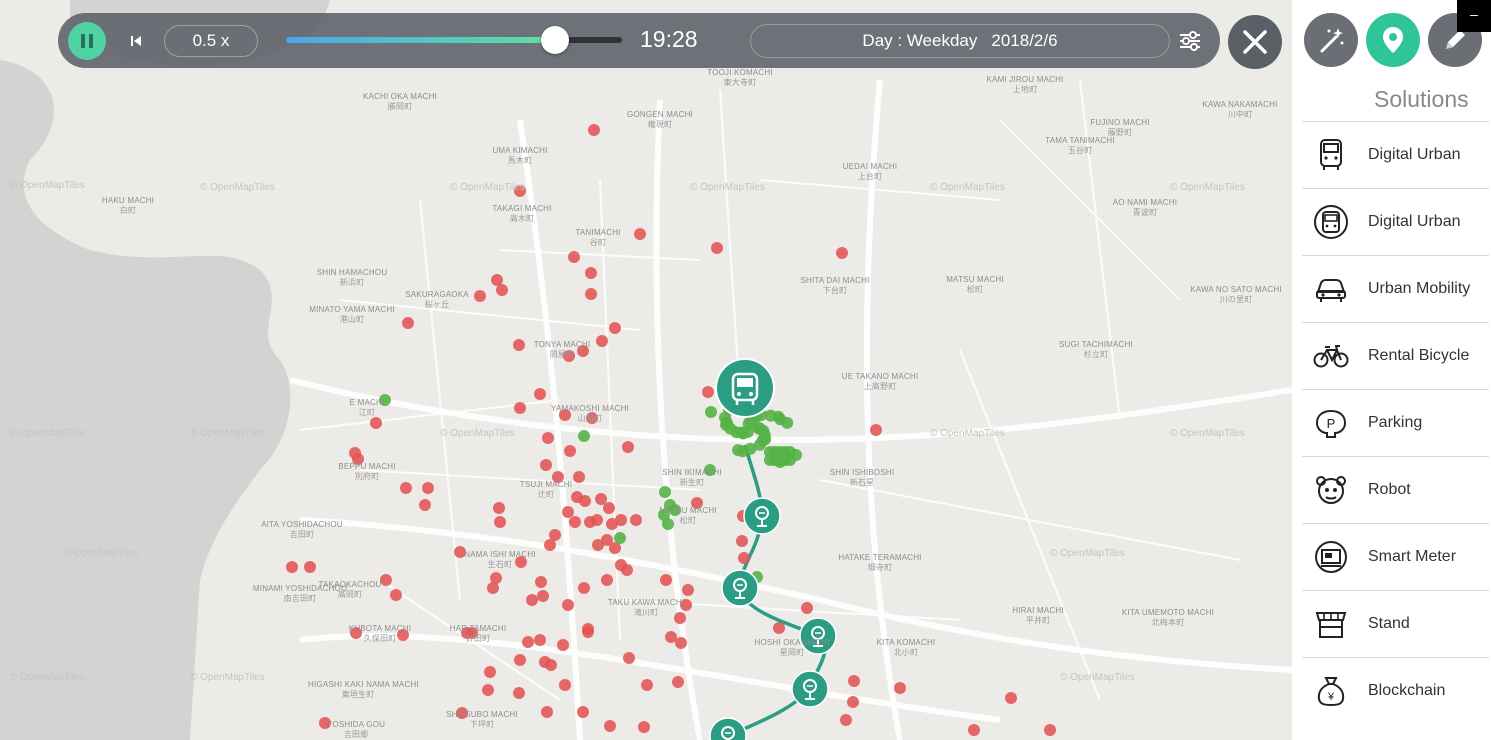 The image size is (1491, 740). Describe the element at coordinates (1236, 289) in the screenshot. I see `district-name: KAWA NO SATO MACHI` at that location.